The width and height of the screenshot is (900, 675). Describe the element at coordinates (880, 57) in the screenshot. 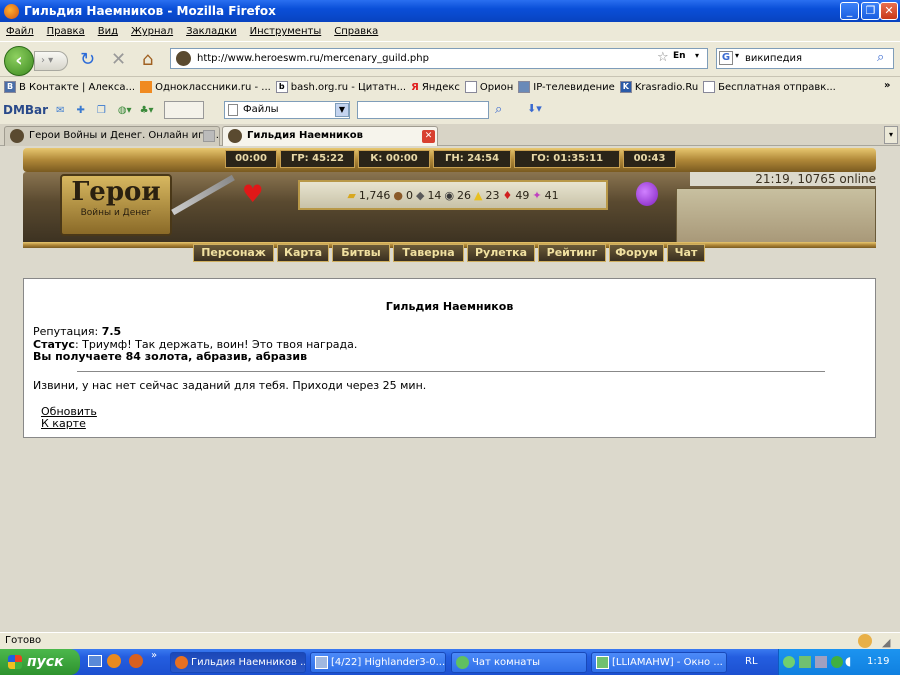

I see `search-icon: ⌕` at that location.